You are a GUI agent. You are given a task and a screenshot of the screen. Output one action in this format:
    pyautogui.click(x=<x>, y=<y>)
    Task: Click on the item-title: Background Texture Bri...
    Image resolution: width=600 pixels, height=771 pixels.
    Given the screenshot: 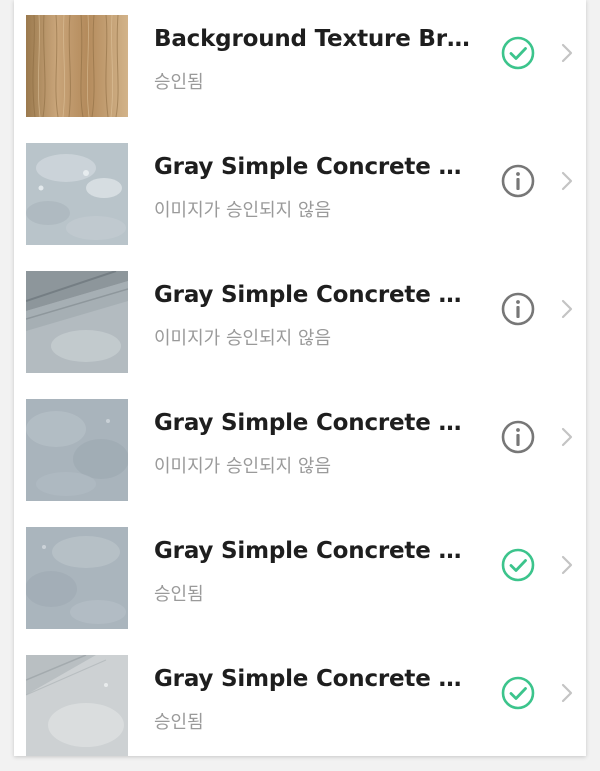 What is the action you would take?
    pyautogui.click(x=314, y=39)
    